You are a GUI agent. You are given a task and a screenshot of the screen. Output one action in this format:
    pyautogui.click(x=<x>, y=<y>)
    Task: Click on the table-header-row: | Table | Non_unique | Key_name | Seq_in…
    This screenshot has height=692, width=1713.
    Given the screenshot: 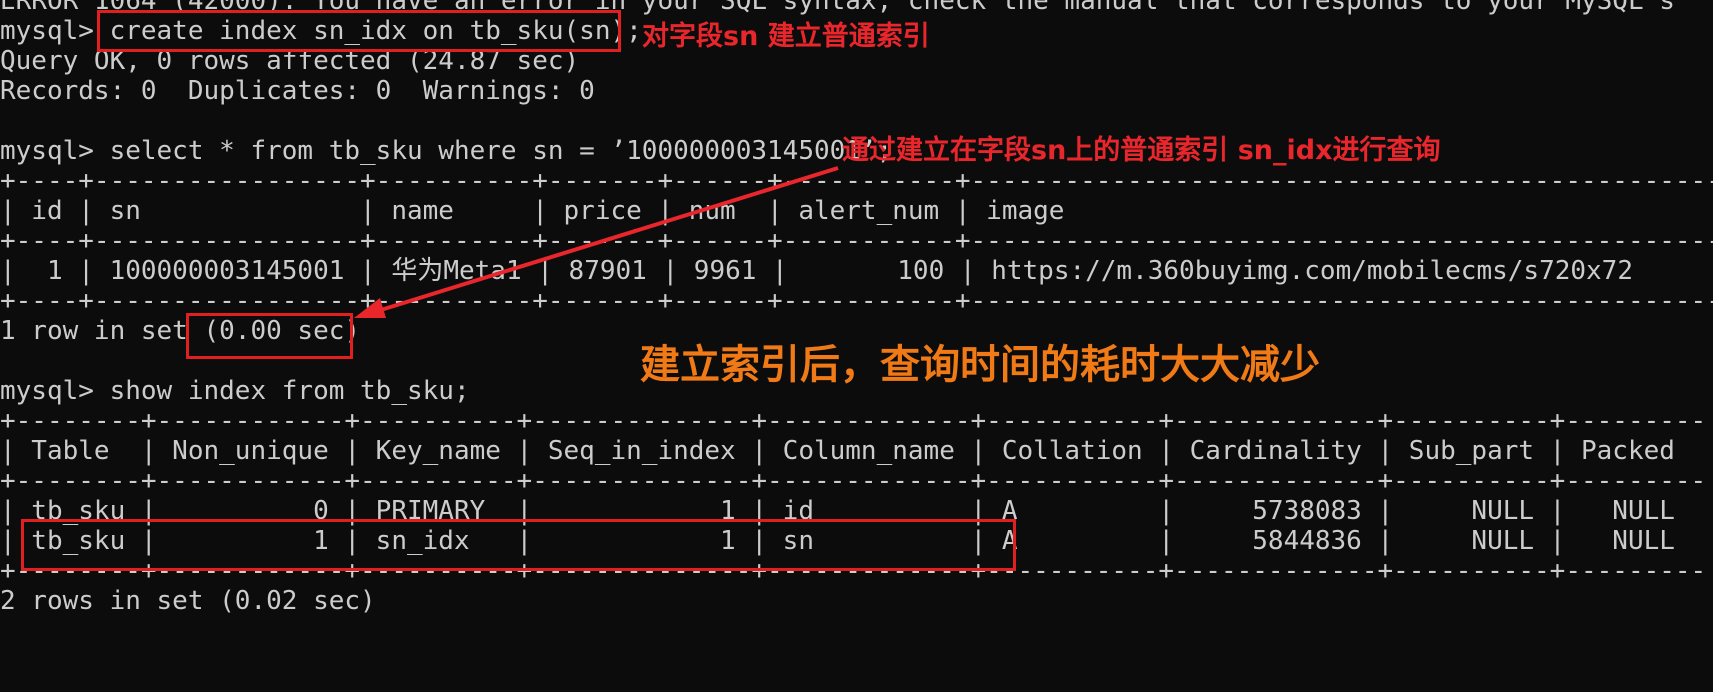 What is the action you would take?
    pyautogui.click(x=837, y=451)
    